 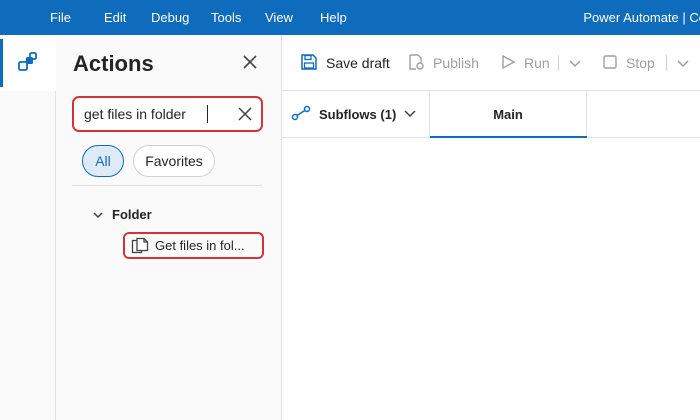 I want to click on subflows-label: Subflows (1), so click(x=358, y=114).